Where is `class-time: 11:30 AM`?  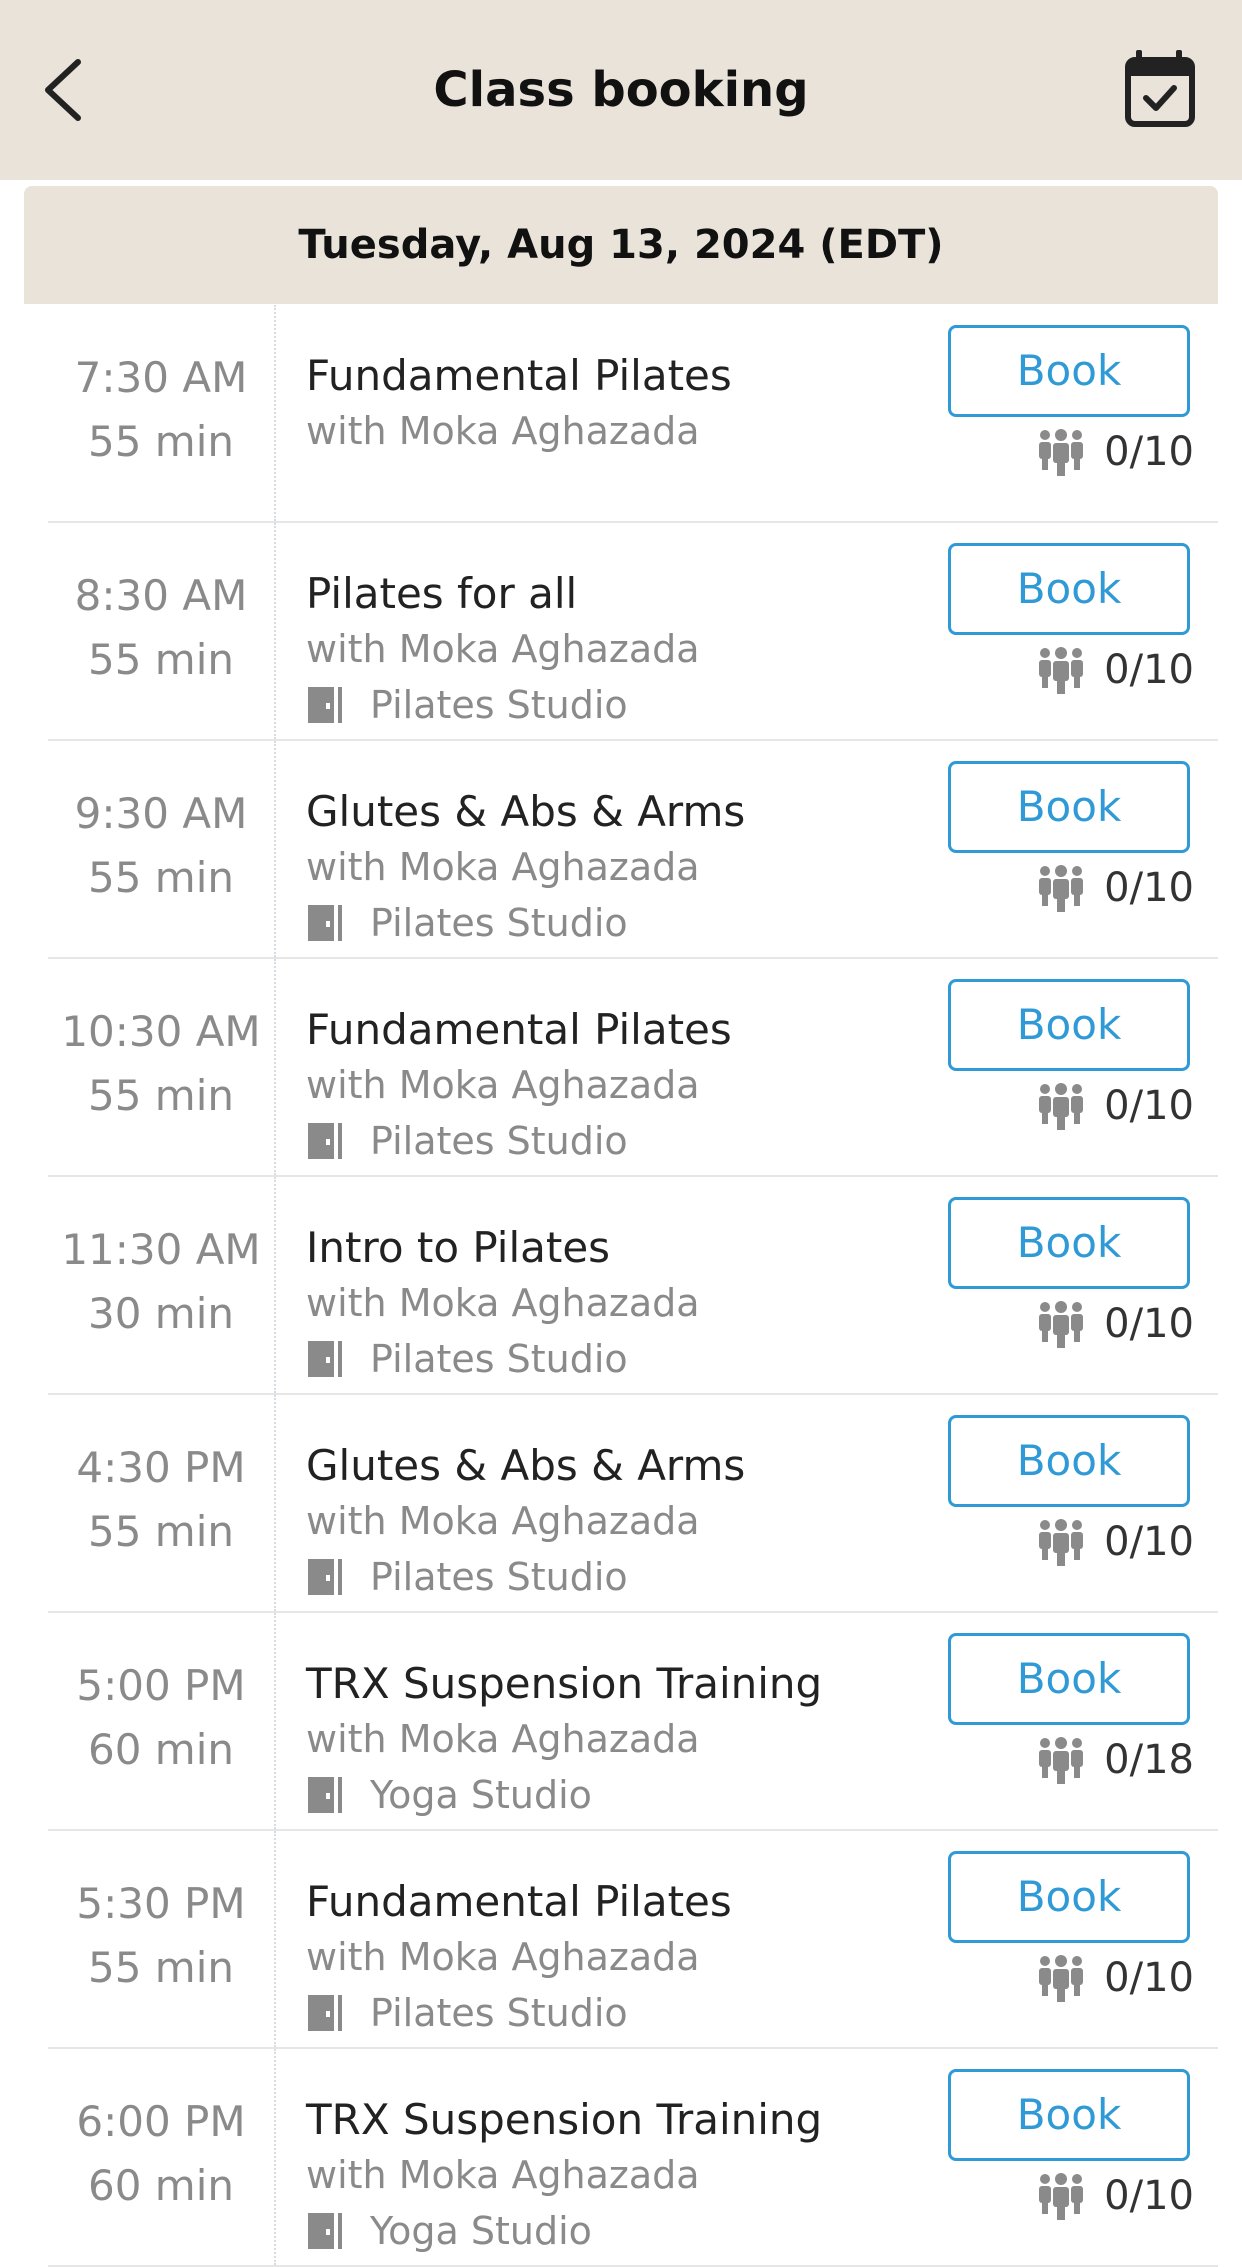 class-time: 11:30 AM is located at coordinates (161, 1249).